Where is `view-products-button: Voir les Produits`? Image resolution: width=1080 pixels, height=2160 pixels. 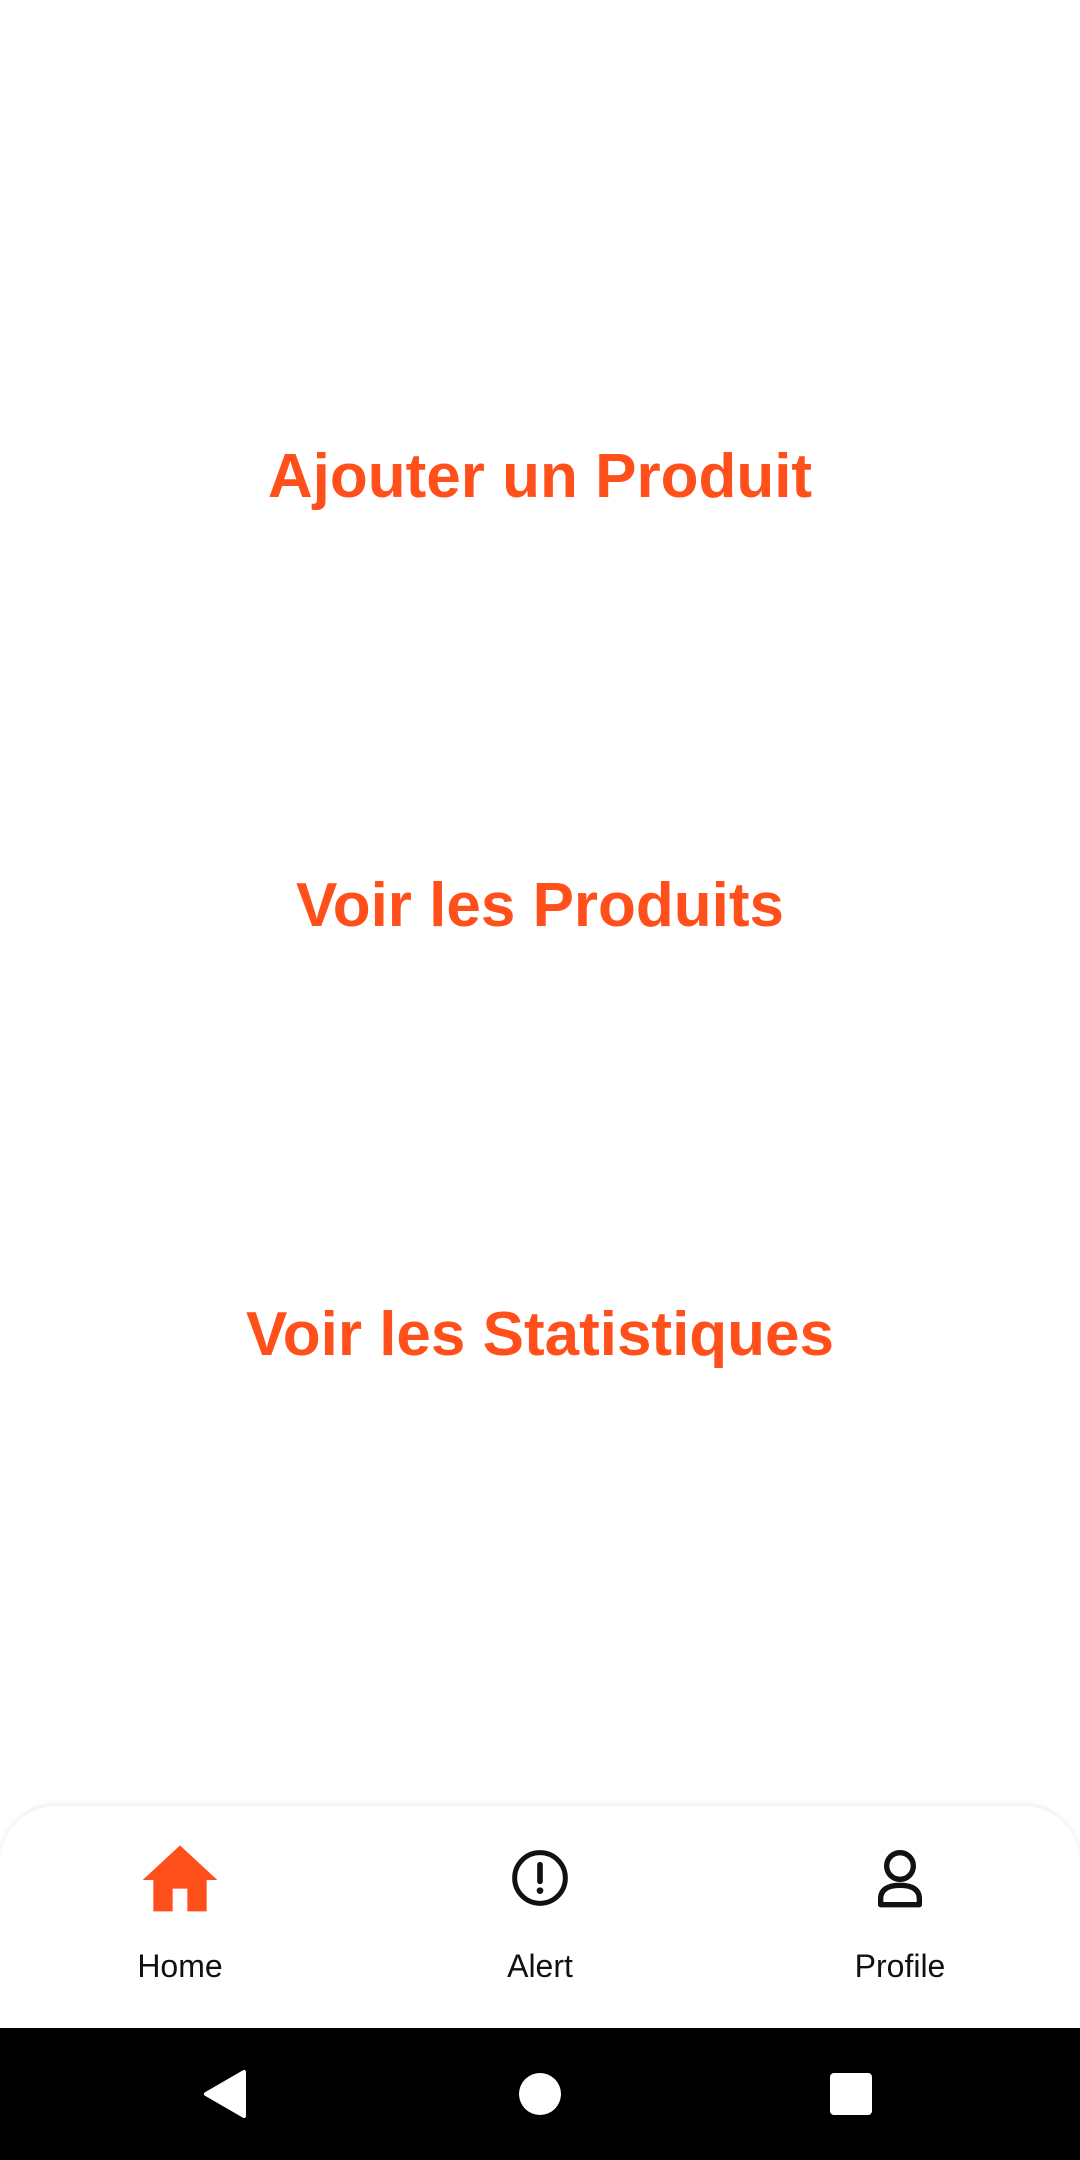
view-products-button: Voir les Produits is located at coordinates (540, 906).